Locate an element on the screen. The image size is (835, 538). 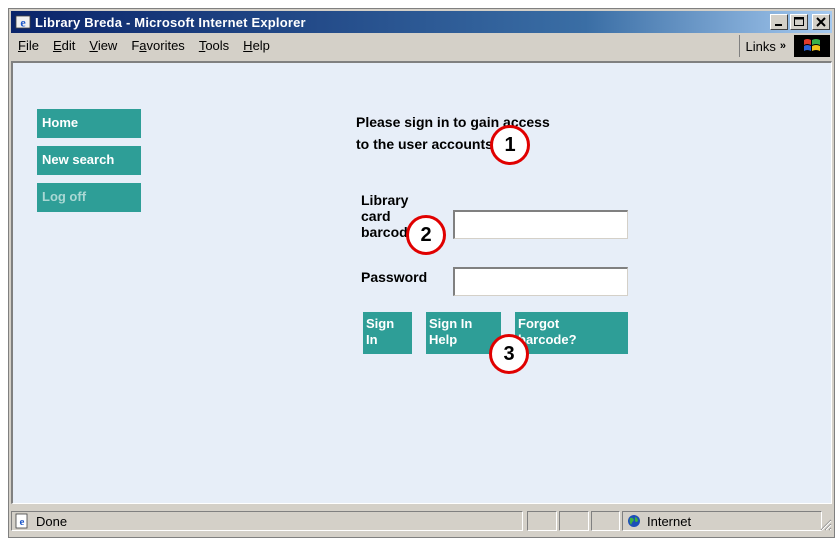
menu-help-rest: elp is located at coordinates (261, 45).